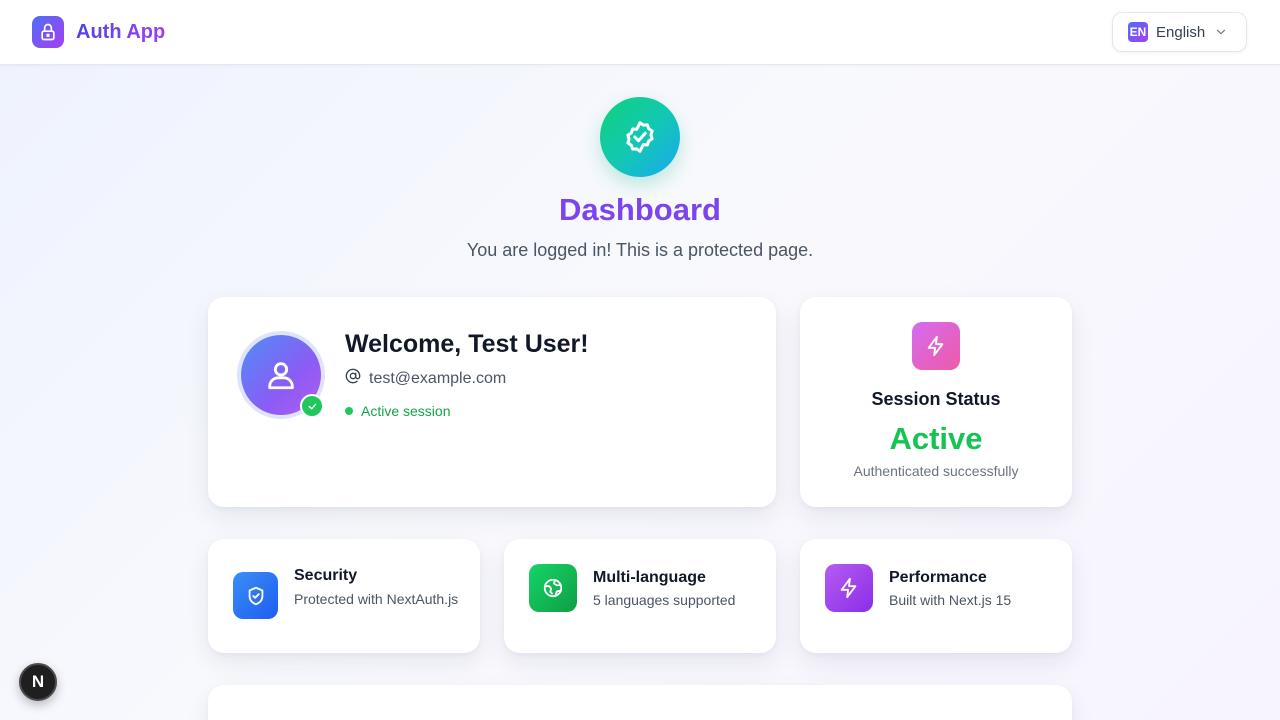 The image size is (1280, 720). What do you see at coordinates (438, 378) in the screenshot?
I see `user-email: test@example.com` at bounding box center [438, 378].